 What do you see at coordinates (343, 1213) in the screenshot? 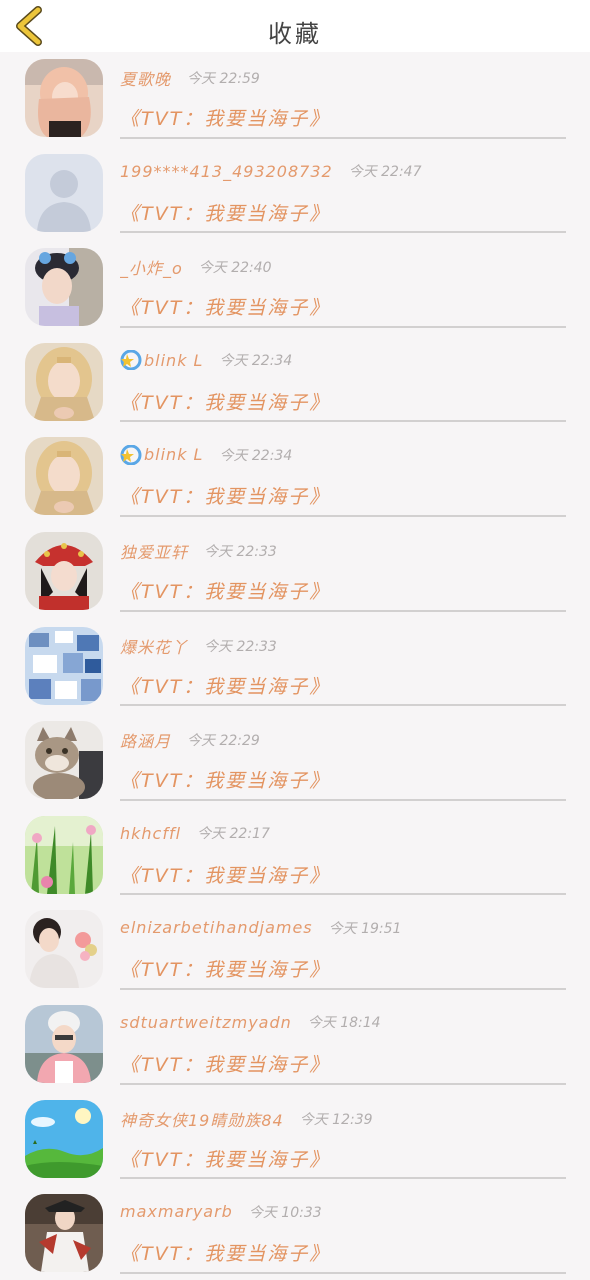
I see `item-meta: maxmaryarb 今天 10:33` at bounding box center [343, 1213].